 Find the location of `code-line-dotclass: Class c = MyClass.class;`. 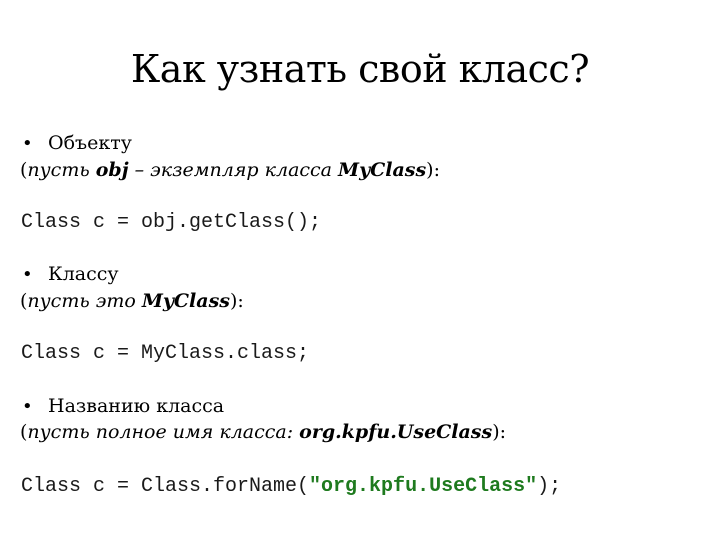

code-line-dotclass: Class c = MyClass.class; is located at coordinates (165, 353).